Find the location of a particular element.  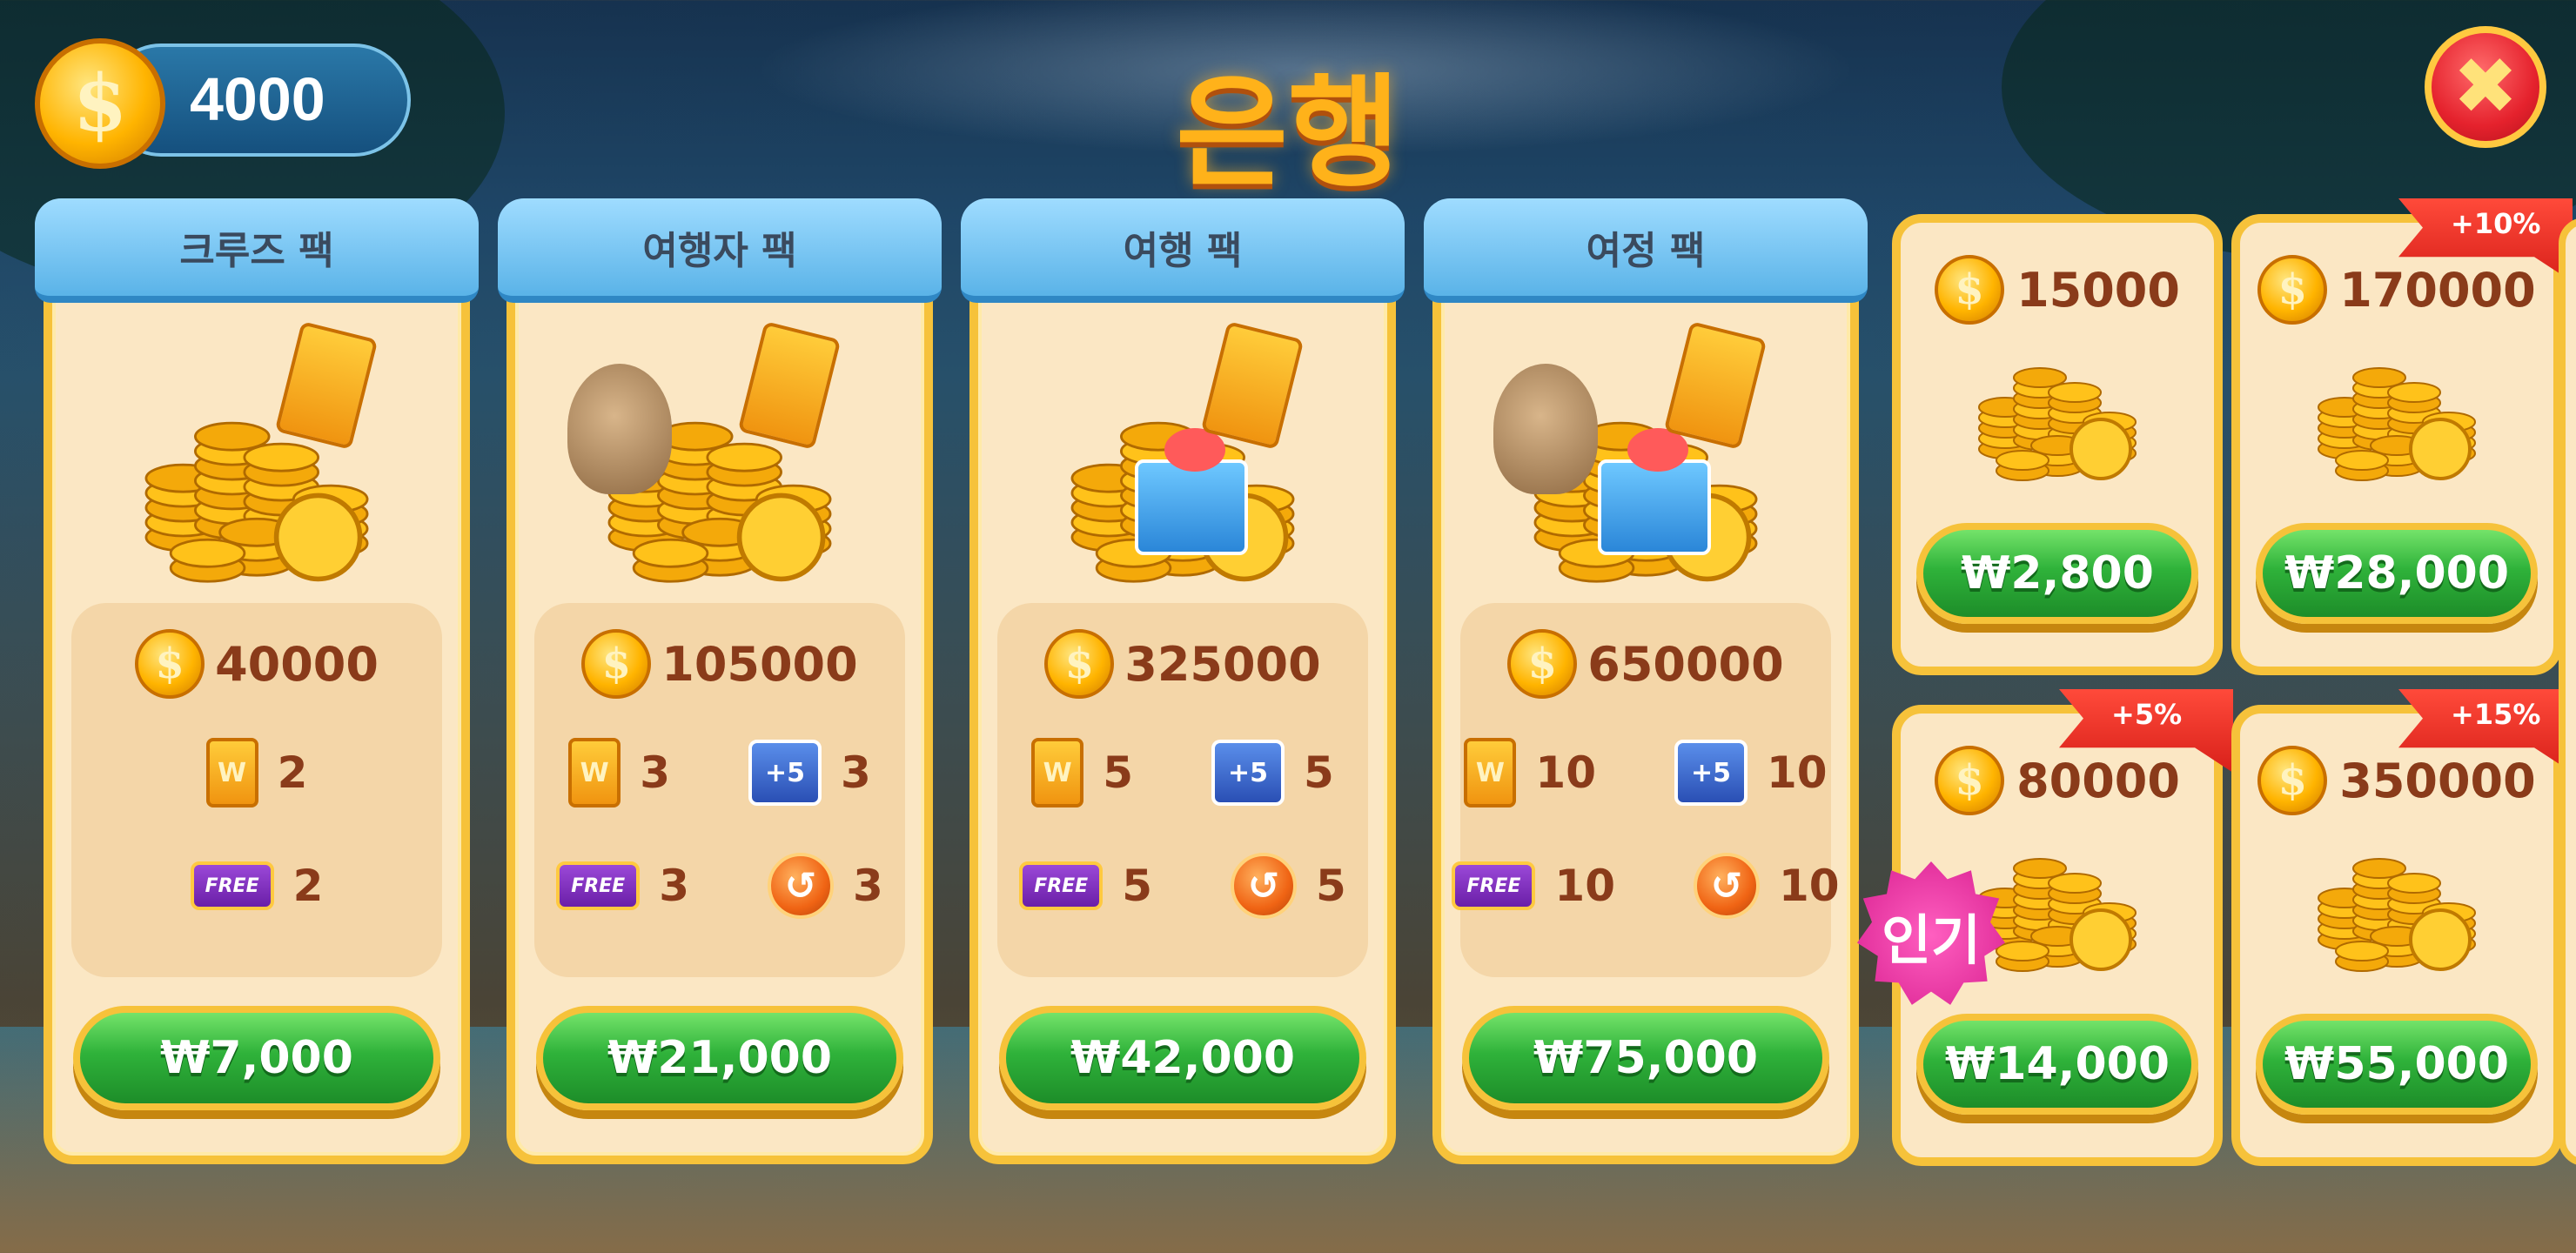

wild-card-qty: 3 is located at coordinates (655, 772).